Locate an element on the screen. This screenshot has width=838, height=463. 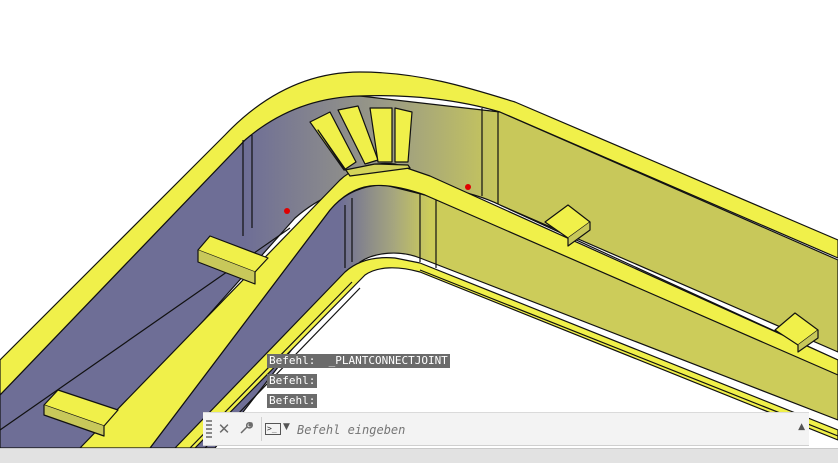
drag-handle is located at coordinates (209, 429).